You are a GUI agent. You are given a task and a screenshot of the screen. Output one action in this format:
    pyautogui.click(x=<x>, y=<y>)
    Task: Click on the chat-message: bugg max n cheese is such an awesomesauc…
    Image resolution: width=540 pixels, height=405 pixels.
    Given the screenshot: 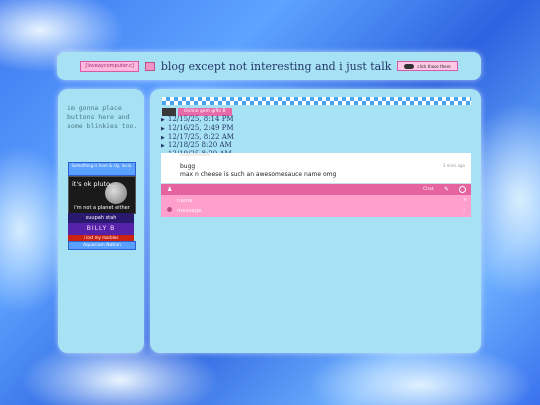 What is the action you would take?
    pyautogui.click(x=316, y=169)
    